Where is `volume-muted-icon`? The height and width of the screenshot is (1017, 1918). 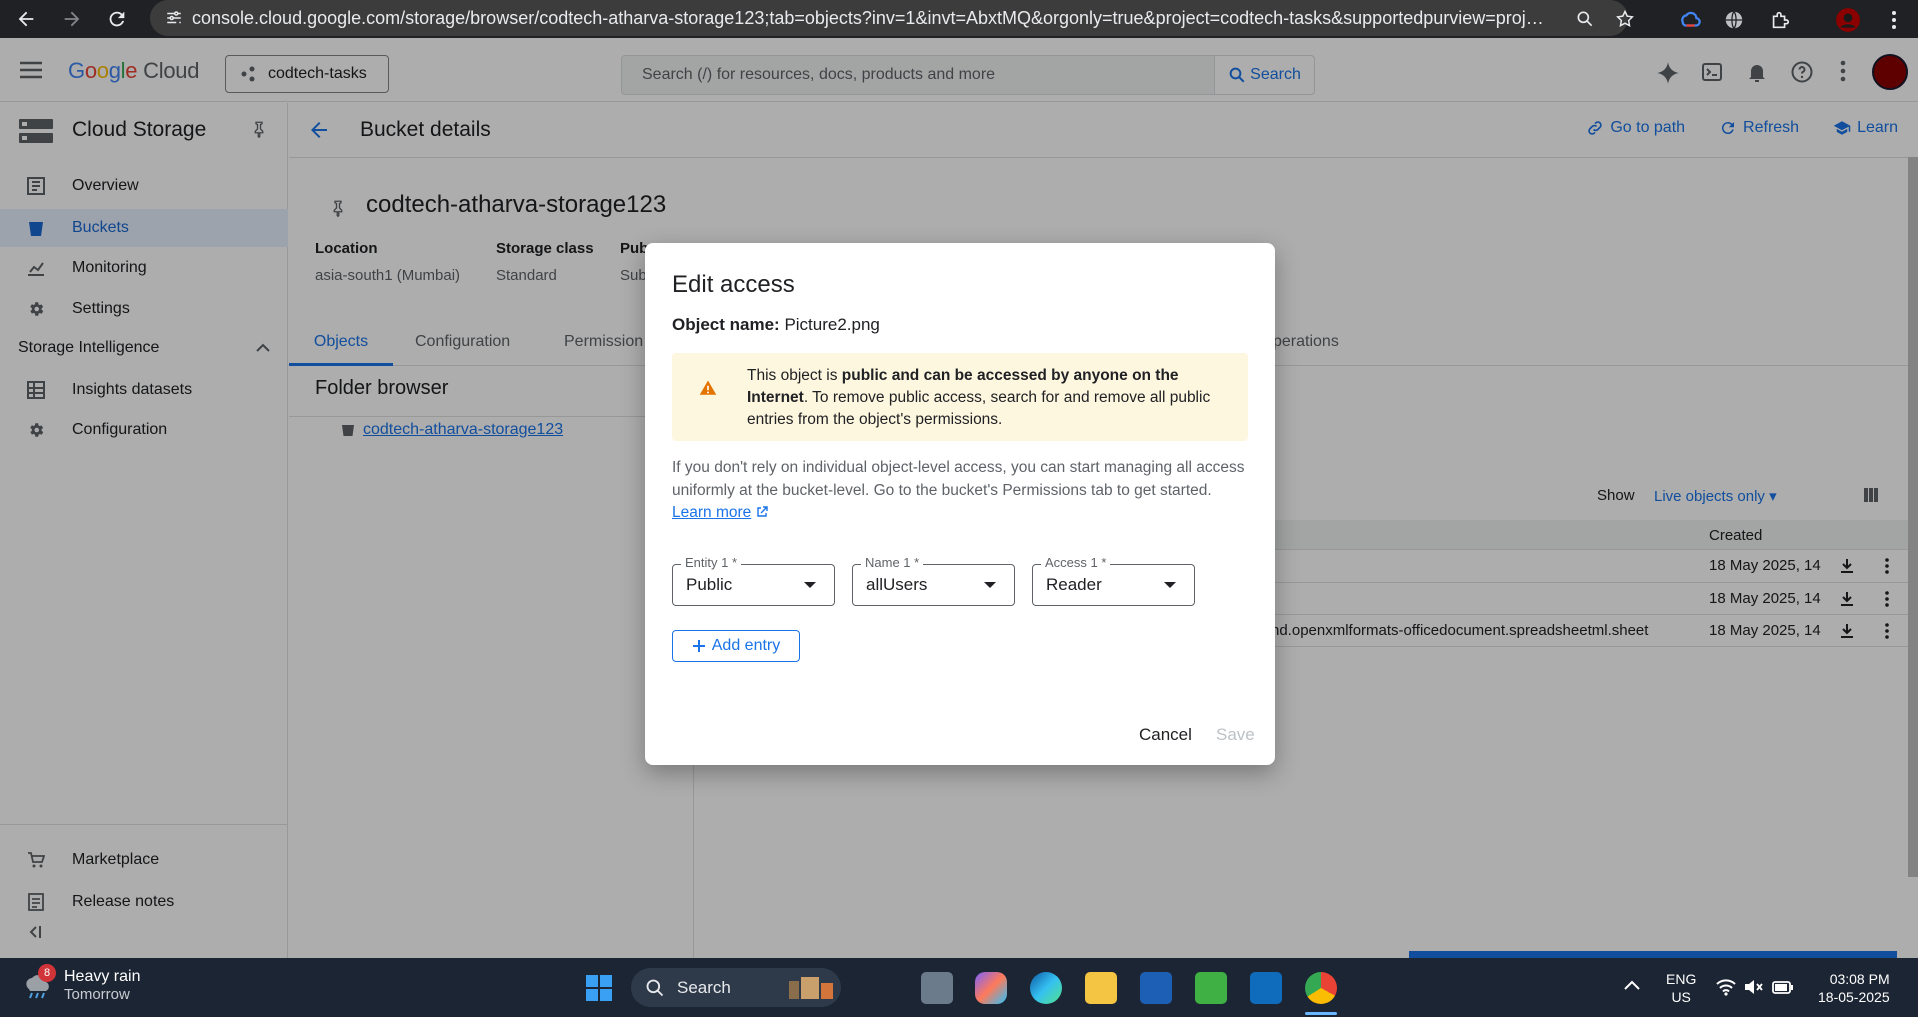 volume-muted-icon is located at coordinates (1754, 987).